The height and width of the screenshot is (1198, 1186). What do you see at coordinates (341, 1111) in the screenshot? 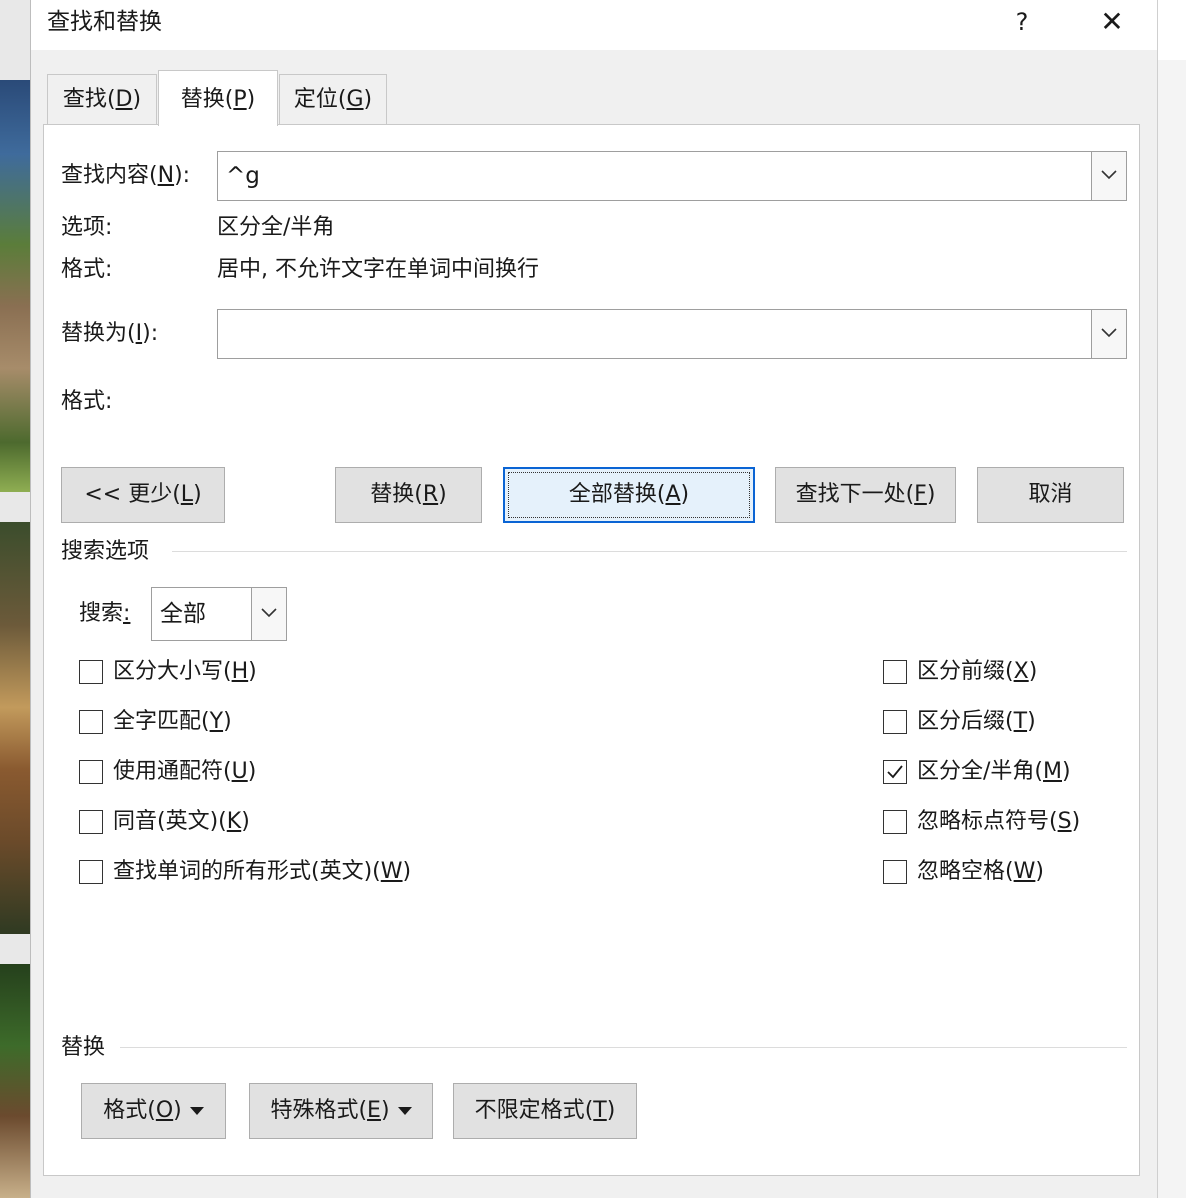
I see `special-format-button: 特殊格式(E)` at bounding box center [341, 1111].